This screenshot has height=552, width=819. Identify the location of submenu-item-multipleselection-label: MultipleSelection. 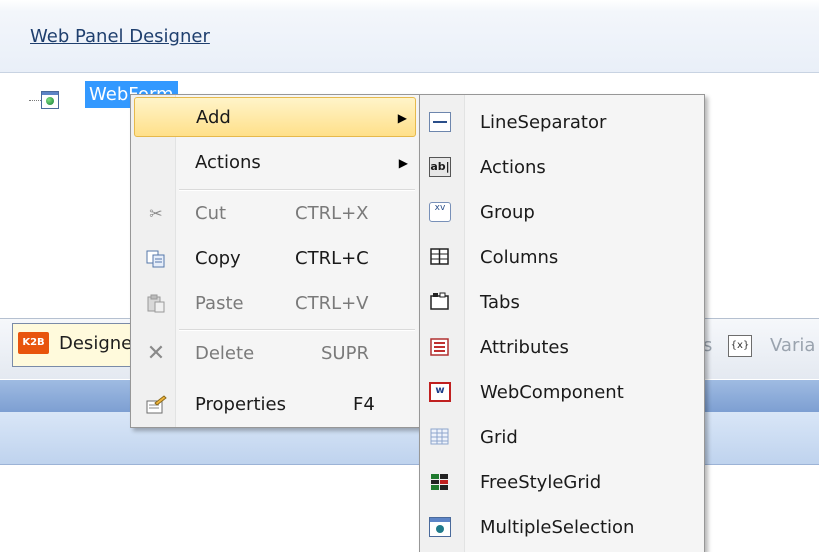
(557, 527).